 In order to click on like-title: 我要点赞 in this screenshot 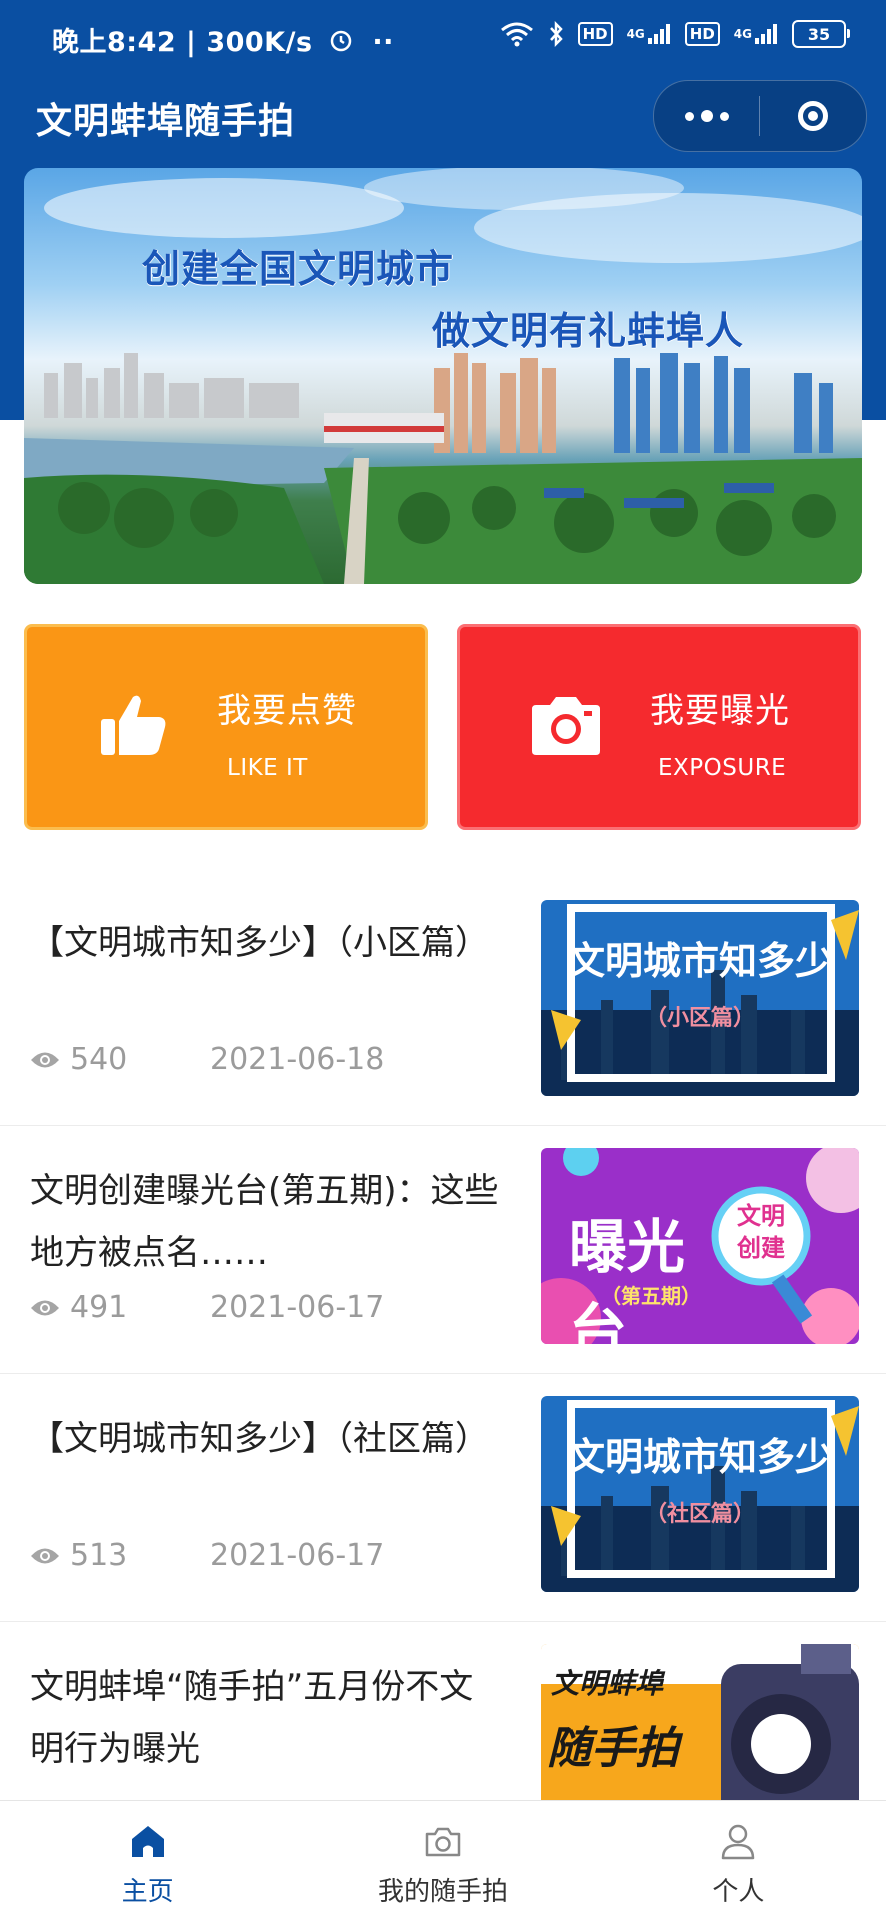, I will do `click(287, 711)`.